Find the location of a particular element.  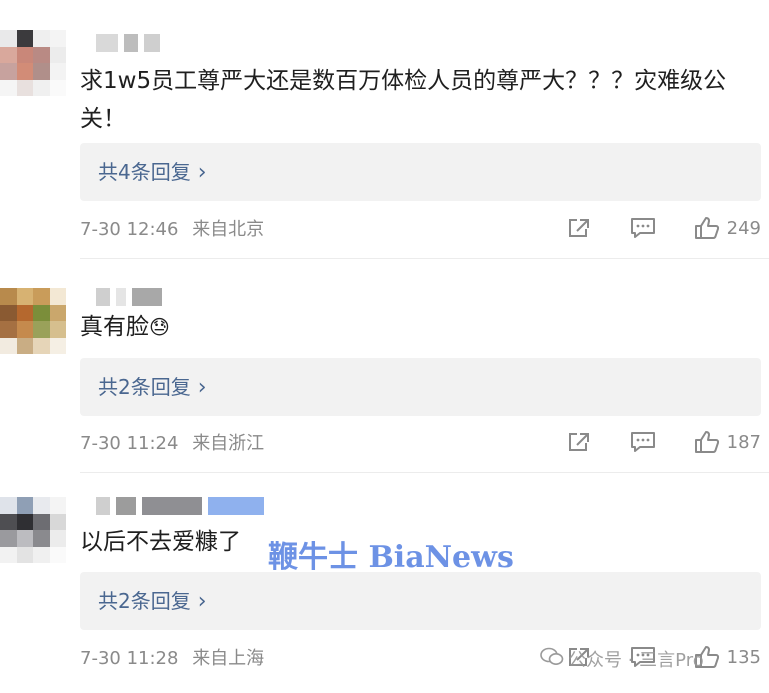

comment-meta: 7-30 12:46 来自北京 is located at coordinates (172, 230).